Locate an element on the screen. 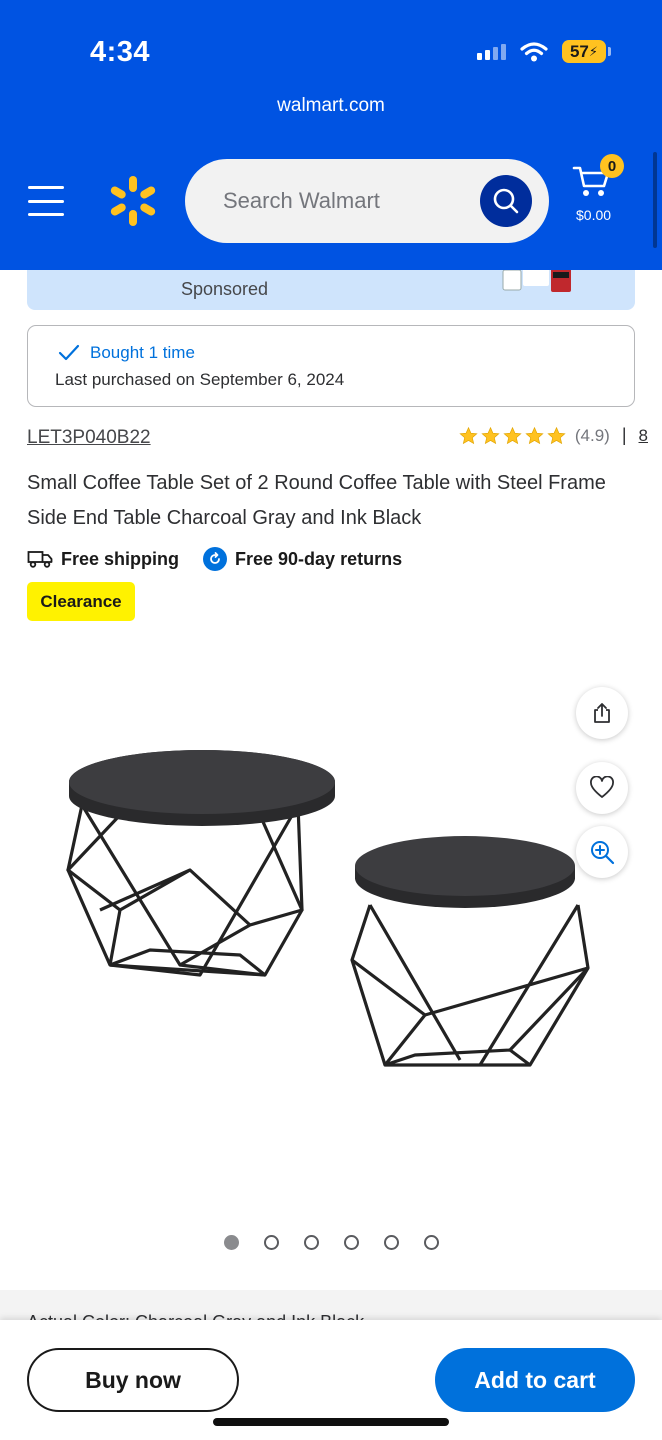 The width and height of the screenshot is (662, 1440). rating-summary: (4.9) | 8 is located at coordinates (553, 435).